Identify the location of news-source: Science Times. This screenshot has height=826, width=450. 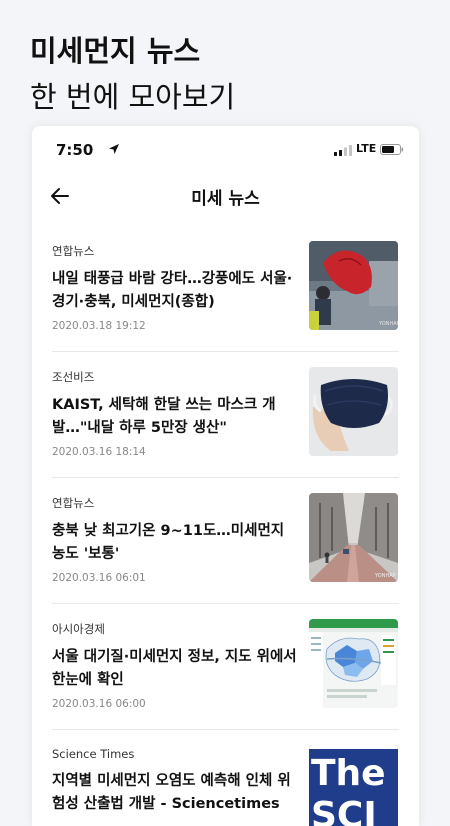
(93, 754).